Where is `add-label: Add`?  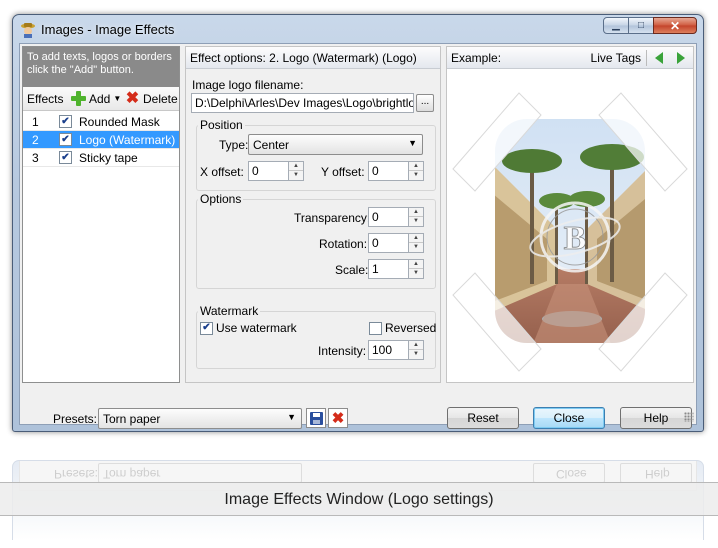
add-label: Add is located at coordinates (100, 98).